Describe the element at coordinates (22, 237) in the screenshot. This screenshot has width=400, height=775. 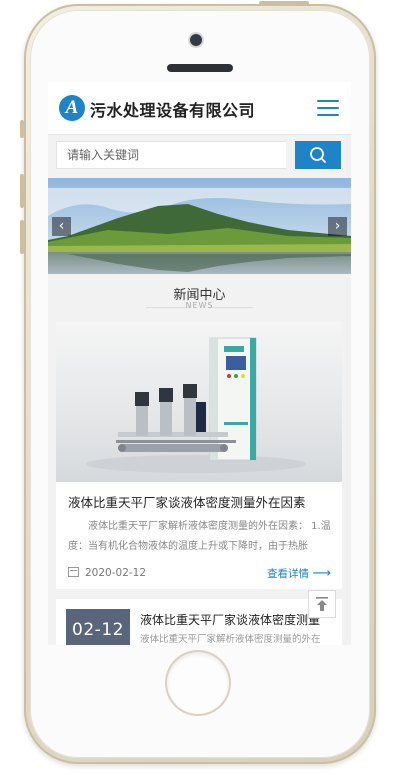
I see `volume-down-button` at that location.